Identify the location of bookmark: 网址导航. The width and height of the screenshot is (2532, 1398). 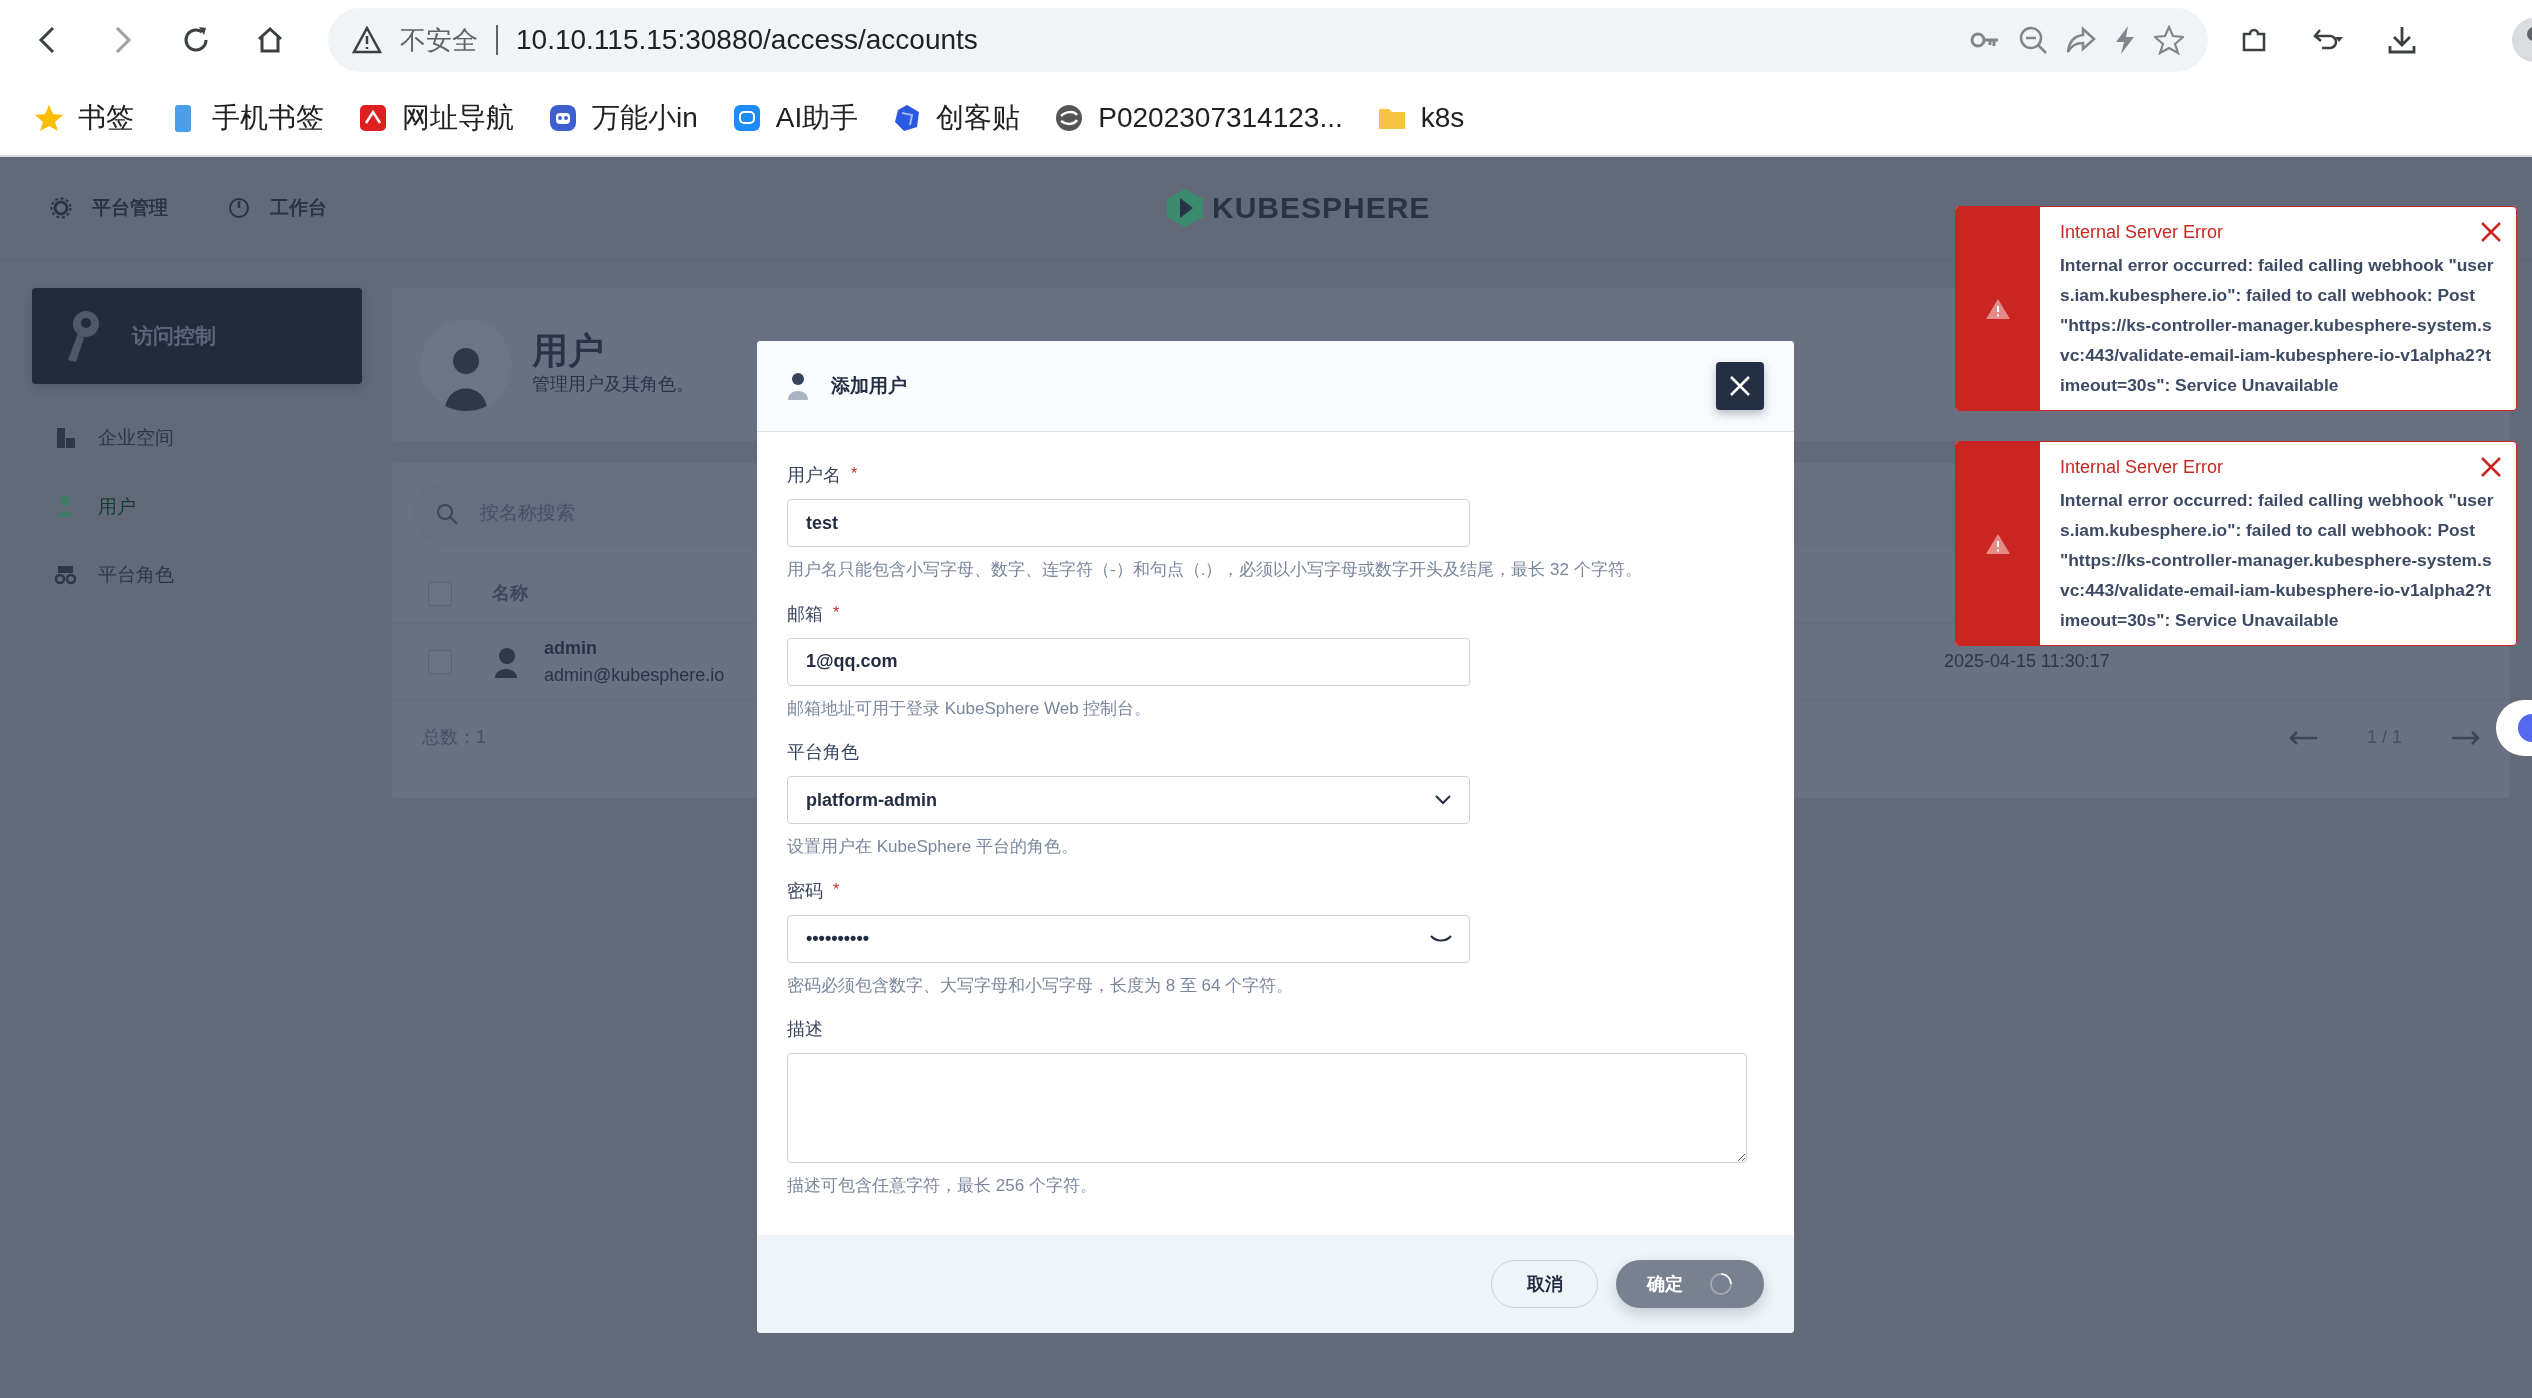
(436, 117).